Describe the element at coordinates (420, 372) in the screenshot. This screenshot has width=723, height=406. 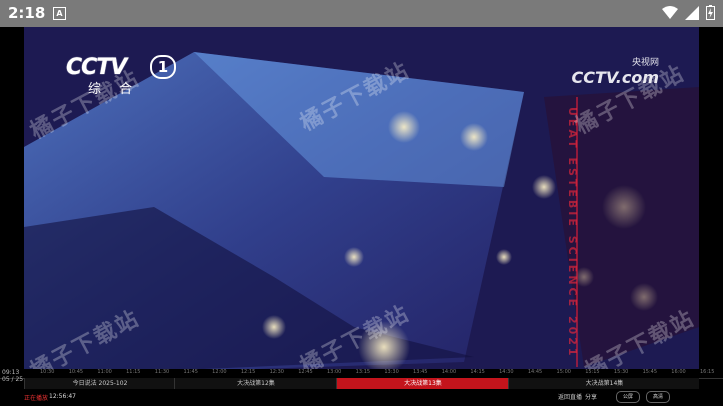
I see `timeline-tick: 13:45` at that location.